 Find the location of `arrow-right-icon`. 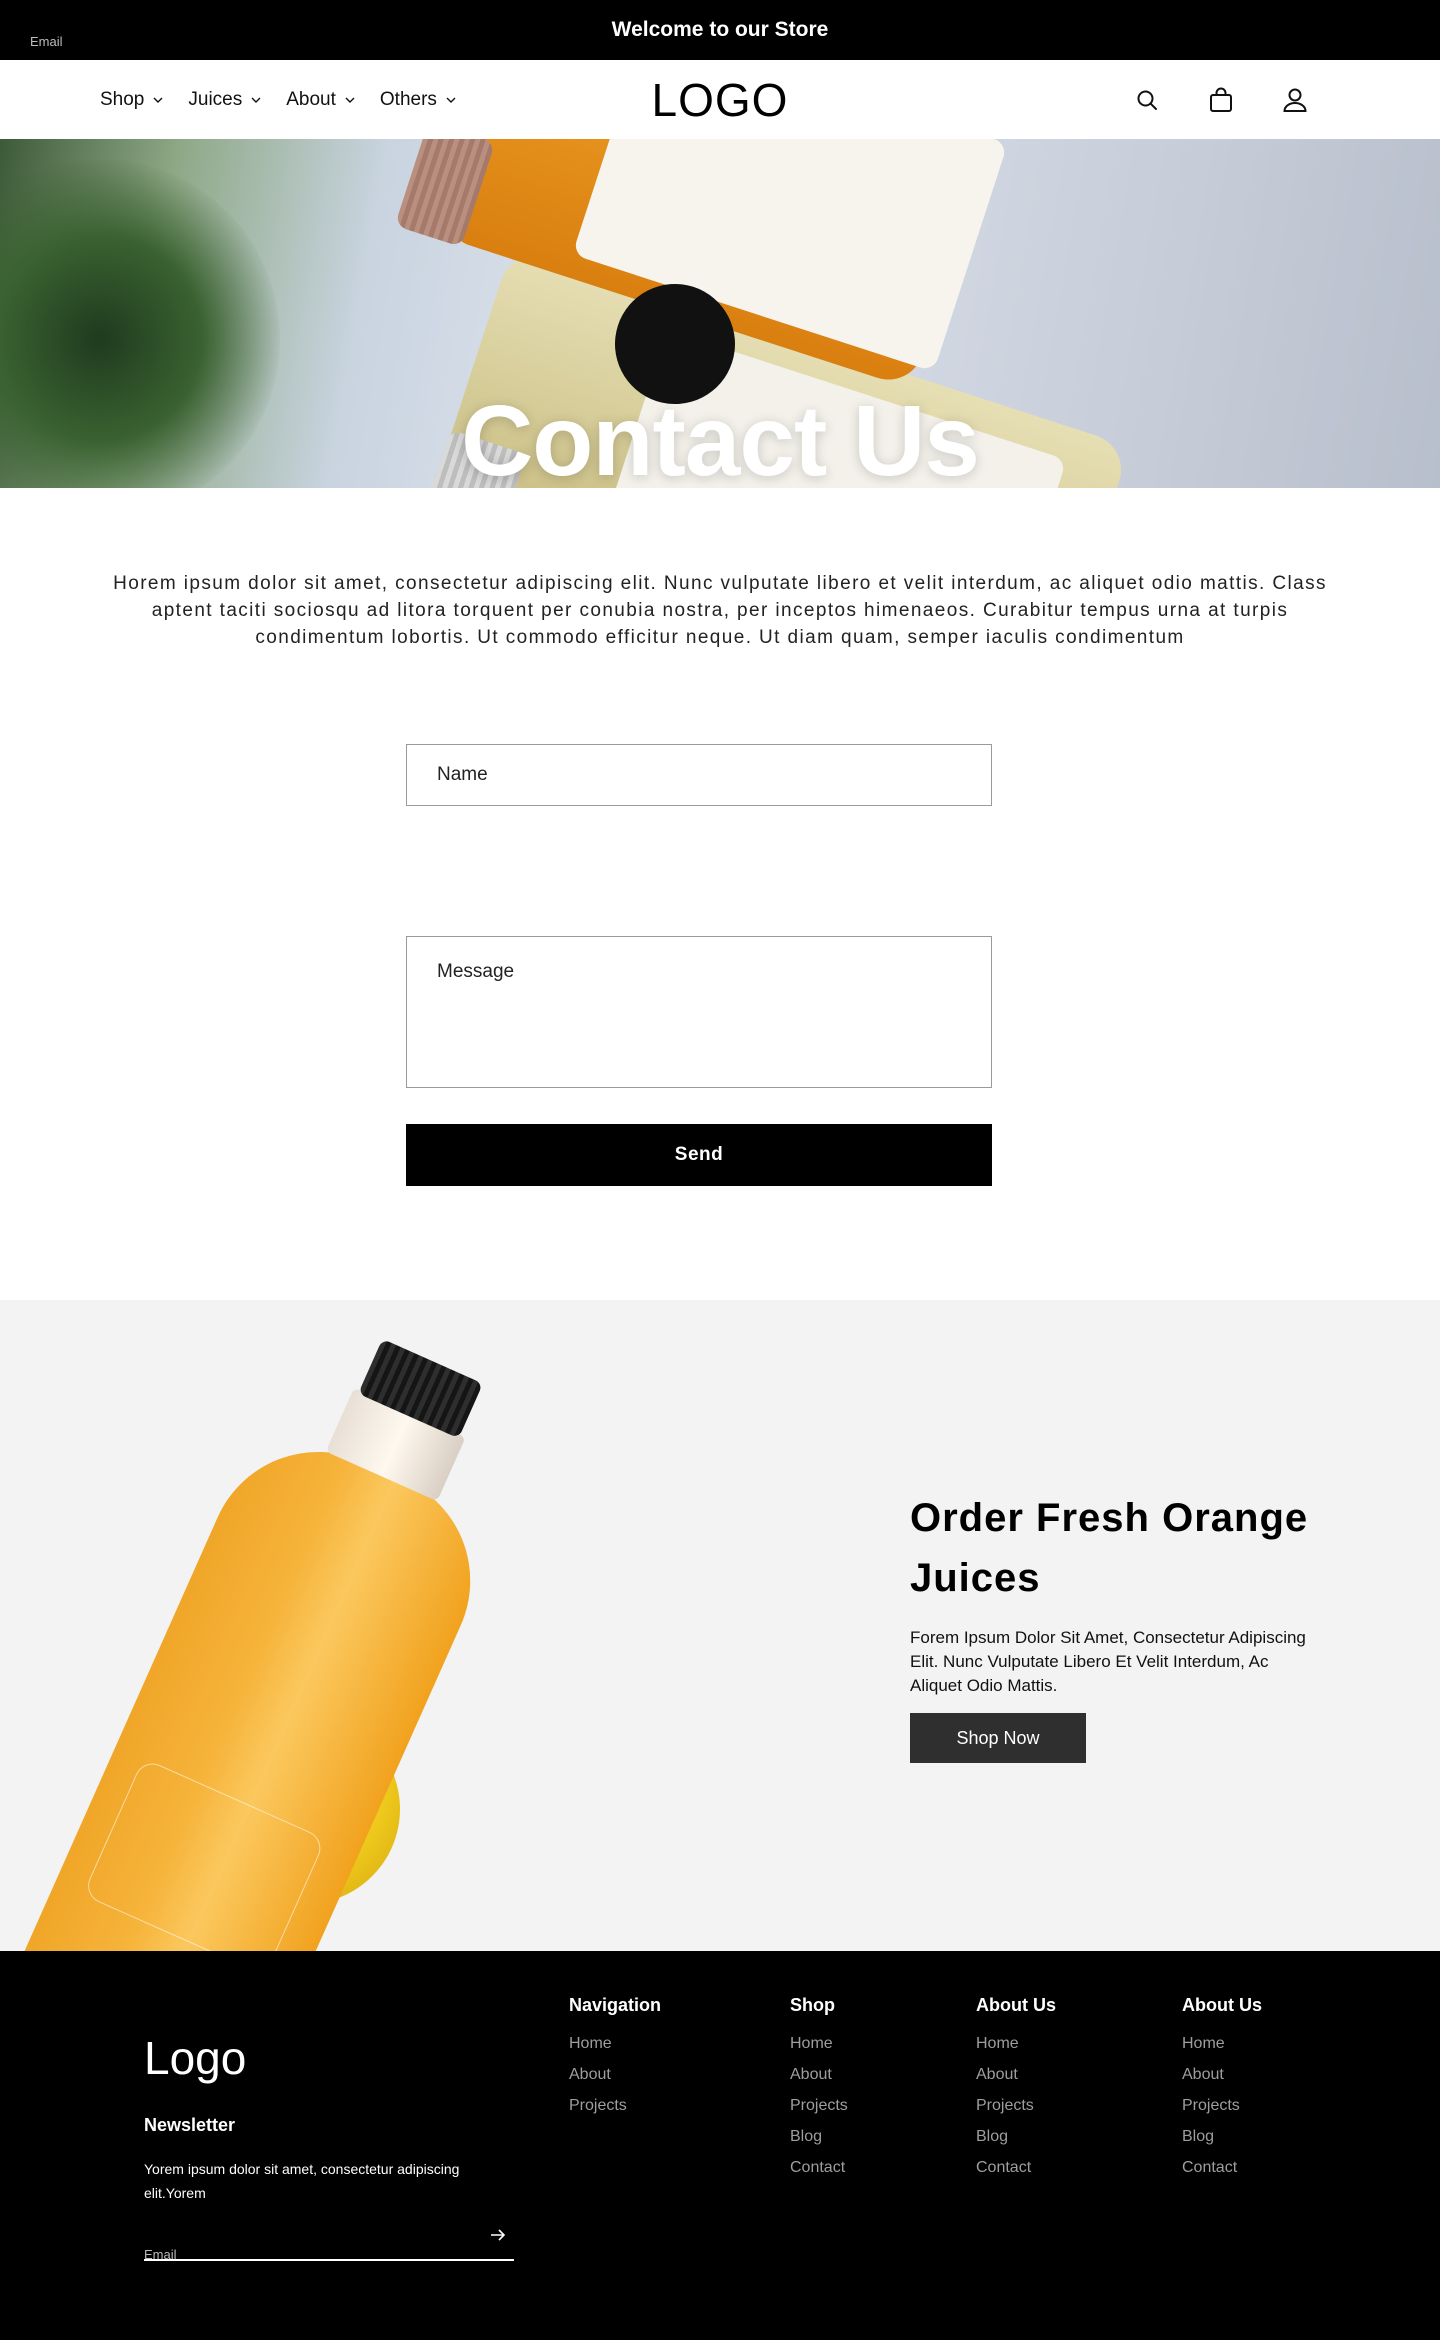

arrow-right-icon is located at coordinates (498, 2235).